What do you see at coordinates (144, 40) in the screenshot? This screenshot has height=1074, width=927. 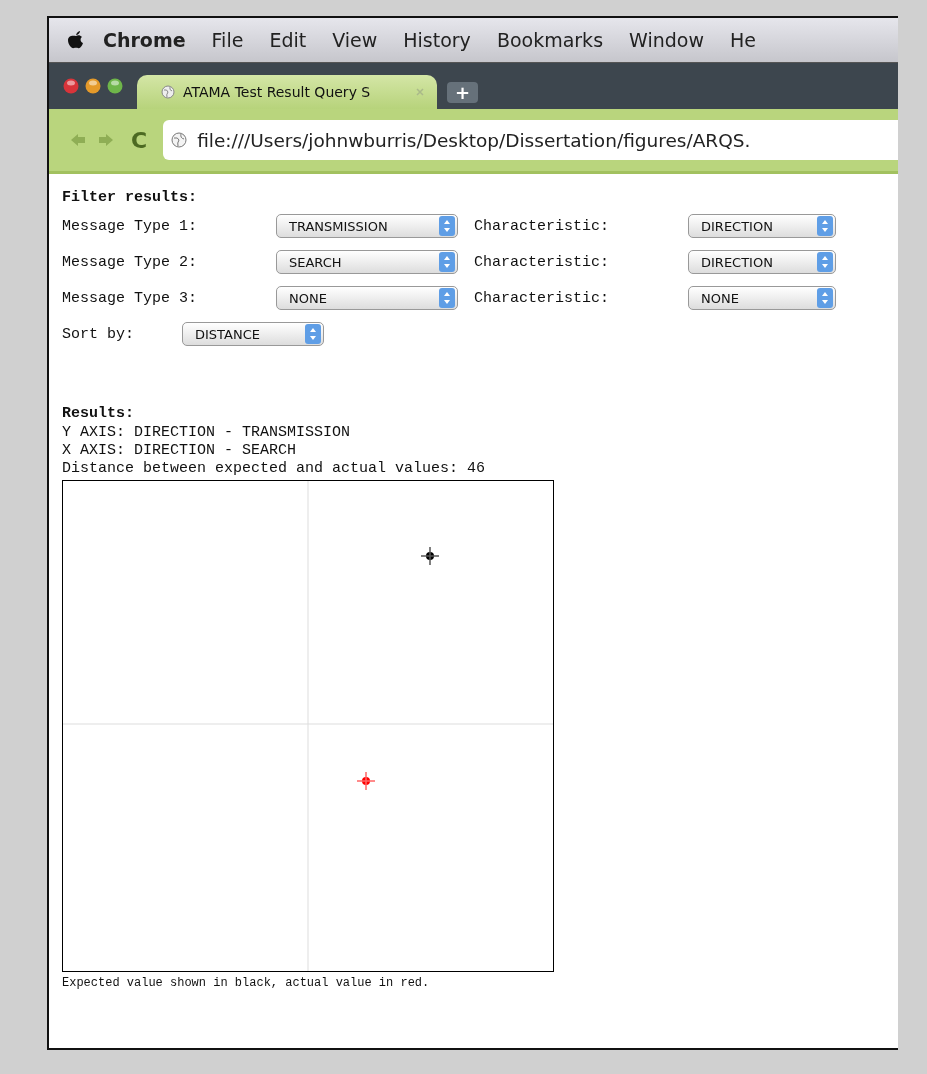 I see `menu-item: Chrome` at bounding box center [144, 40].